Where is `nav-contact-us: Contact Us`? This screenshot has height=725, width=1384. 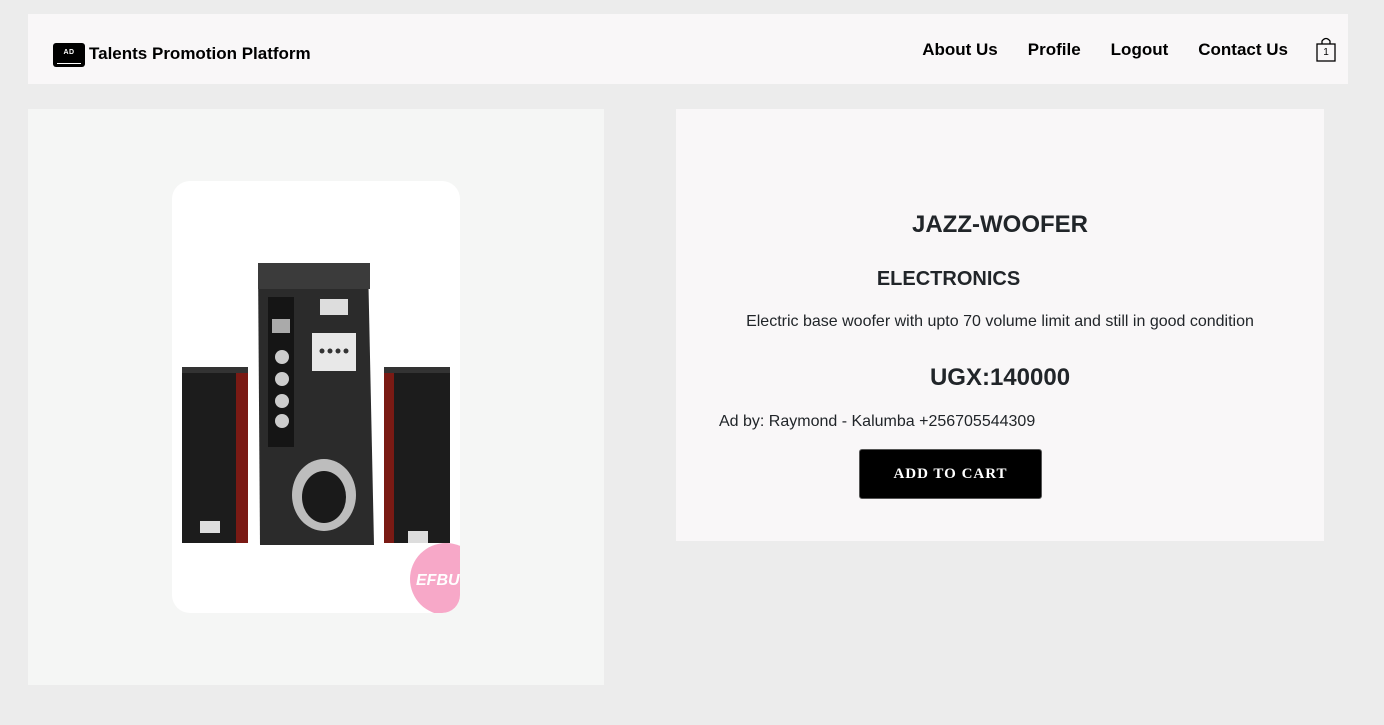
nav-contact-us: Contact Us is located at coordinates (1243, 50).